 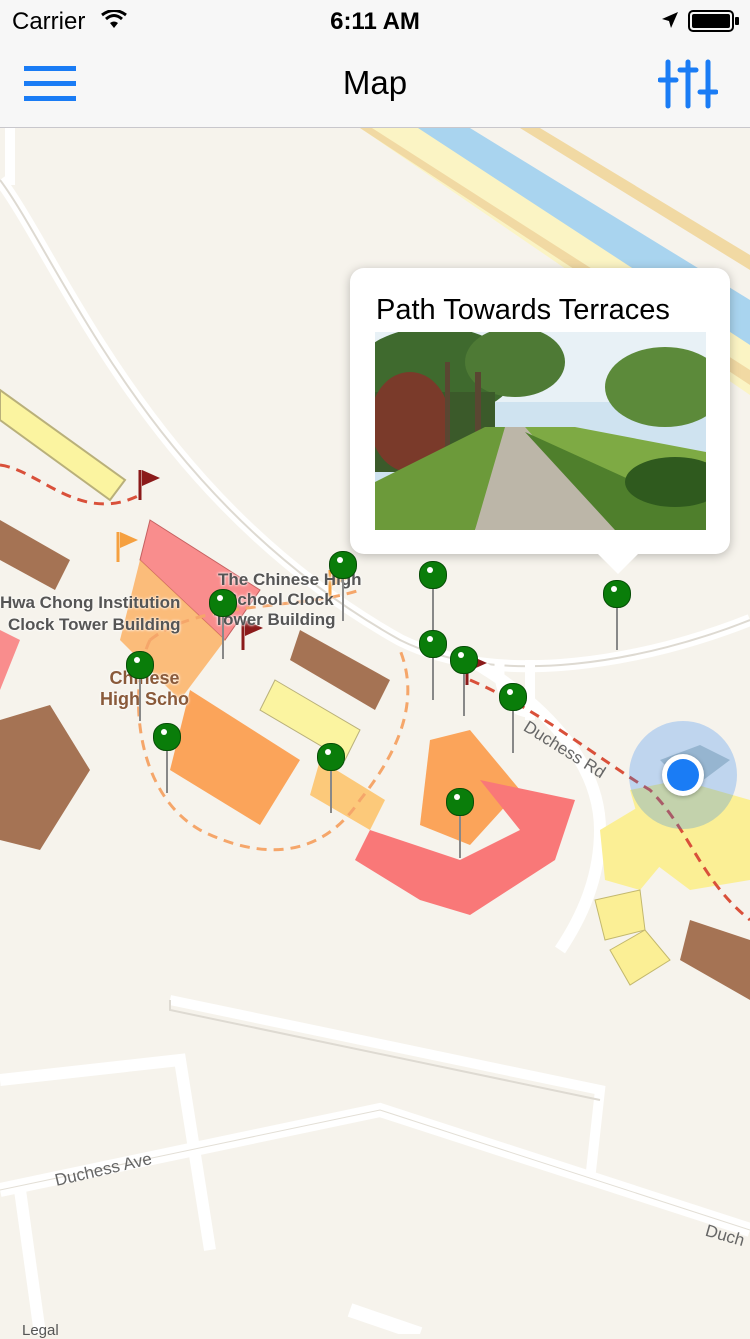 What do you see at coordinates (523, 310) in the screenshot?
I see `callout-title: Path Towards Terraces` at bounding box center [523, 310].